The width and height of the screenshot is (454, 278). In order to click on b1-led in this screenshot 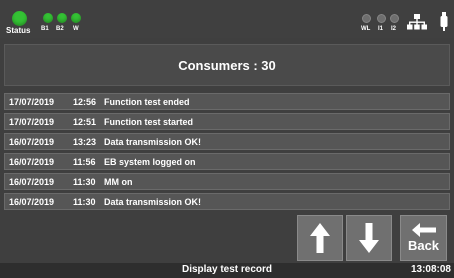, I will do `click(48, 18)`.